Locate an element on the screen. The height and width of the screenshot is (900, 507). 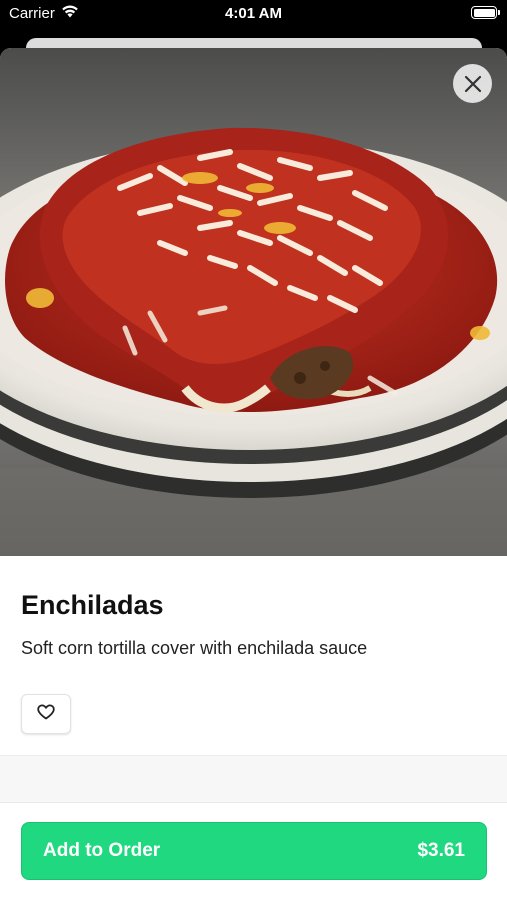
heart-icon is located at coordinates (46, 714).